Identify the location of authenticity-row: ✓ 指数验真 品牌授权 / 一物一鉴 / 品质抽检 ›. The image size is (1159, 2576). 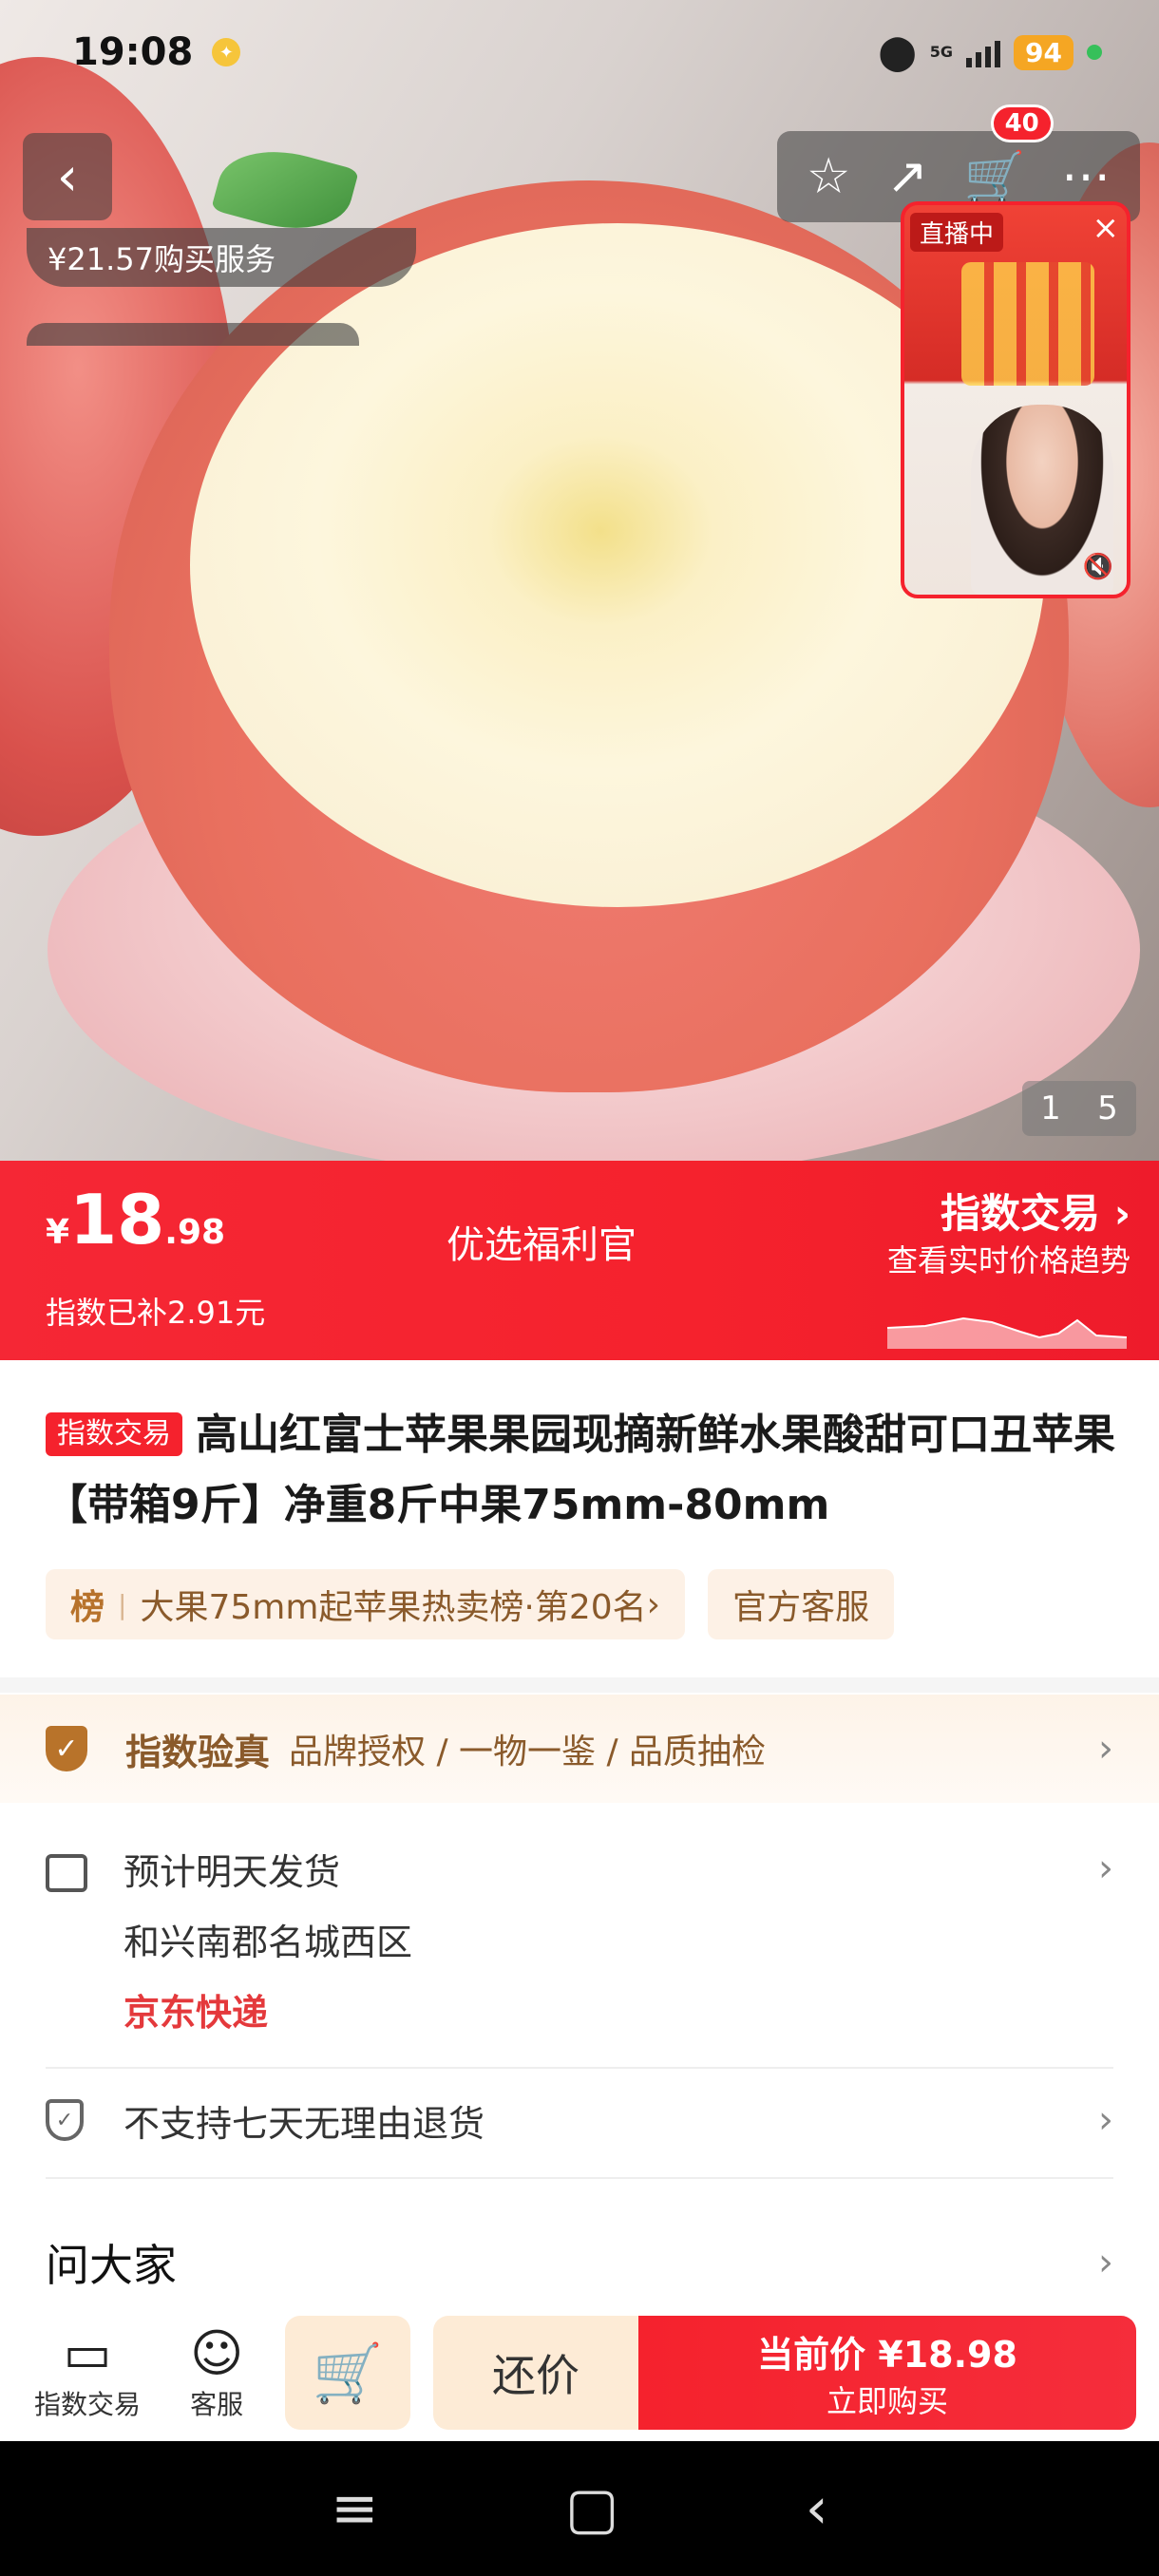
(579, 1749).